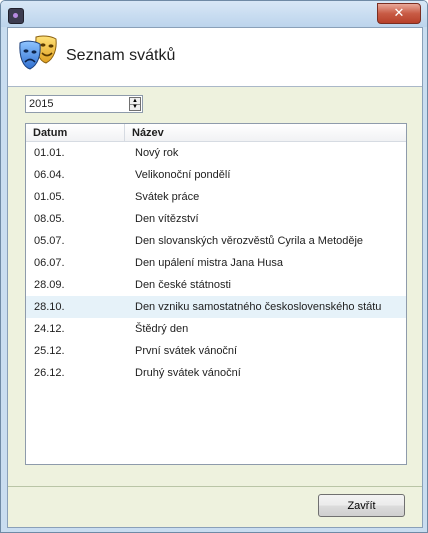  Describe the element at coordinates (49, 307) in the screenshot. I see `cell-date: 28.10.` at that location.